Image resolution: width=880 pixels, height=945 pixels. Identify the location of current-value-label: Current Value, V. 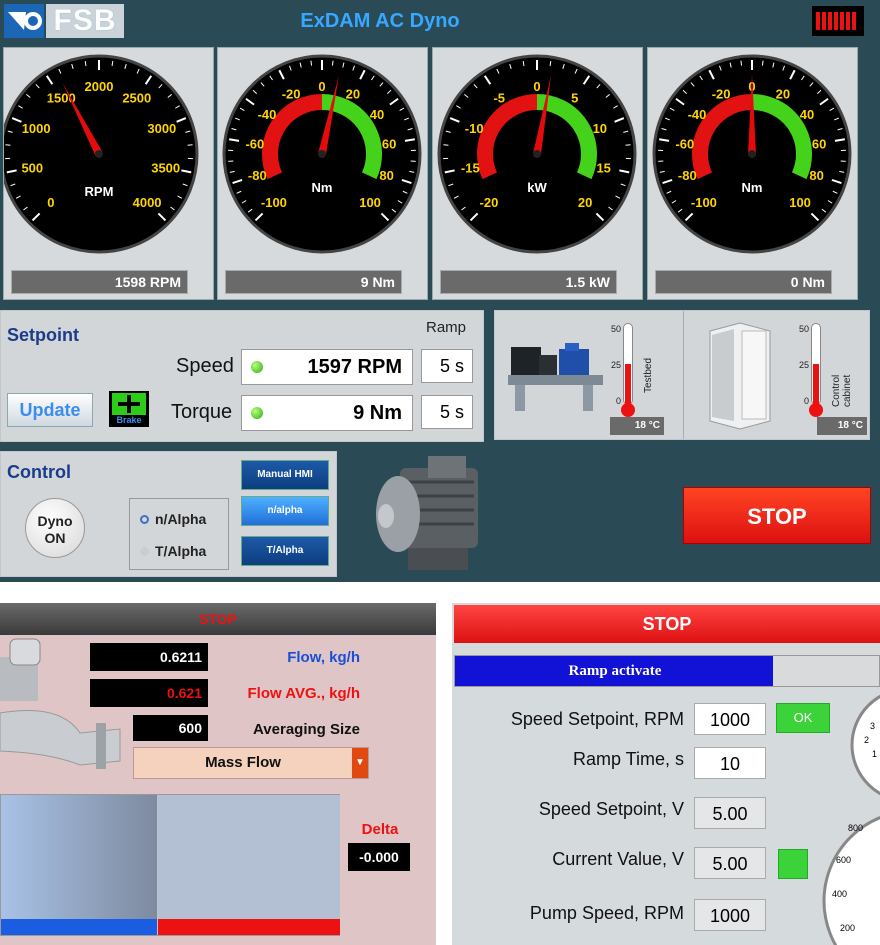
(618, 859).